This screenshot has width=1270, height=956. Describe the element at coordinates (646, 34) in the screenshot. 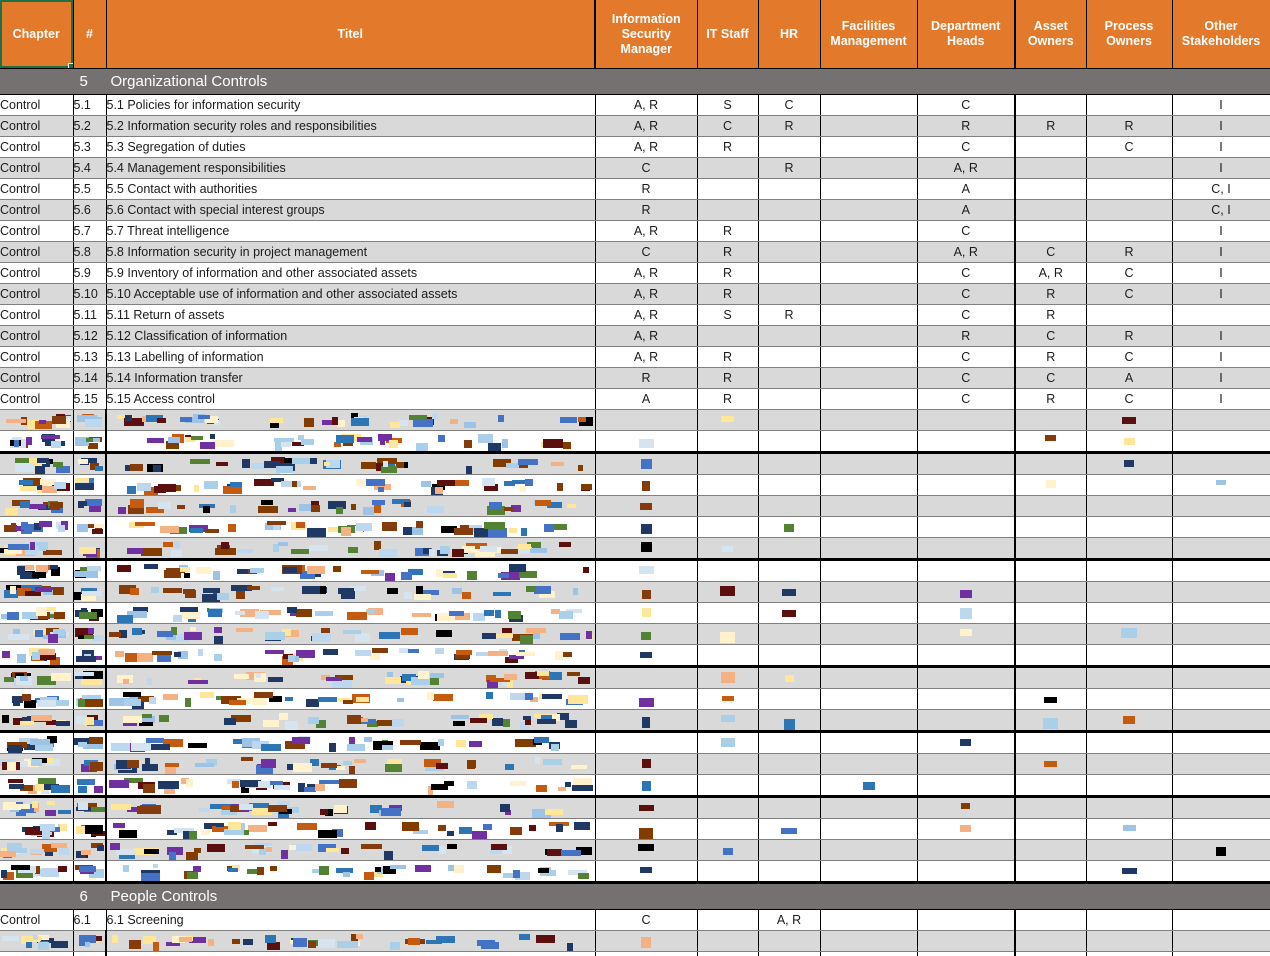

I see `column-header-ism: Information Security Manager` at that location.